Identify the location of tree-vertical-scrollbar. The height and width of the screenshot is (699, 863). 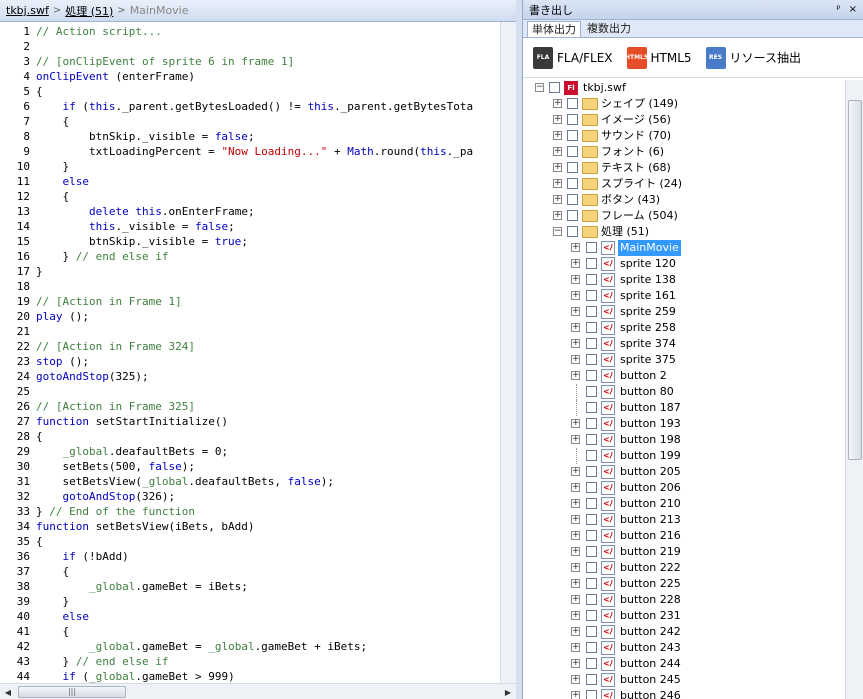
(854, 389).